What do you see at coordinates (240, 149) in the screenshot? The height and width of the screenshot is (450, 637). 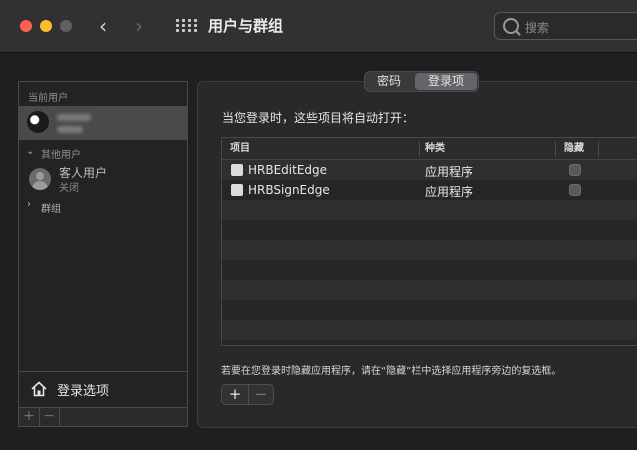 I see `column-header-item: 项目` at bounding box center [240, 149].